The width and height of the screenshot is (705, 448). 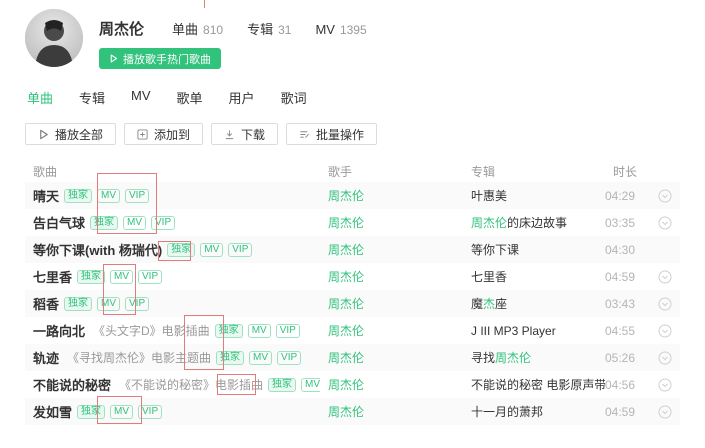 I want to click on batch-ops-button: 批量操作, so click(x=332, y=134).